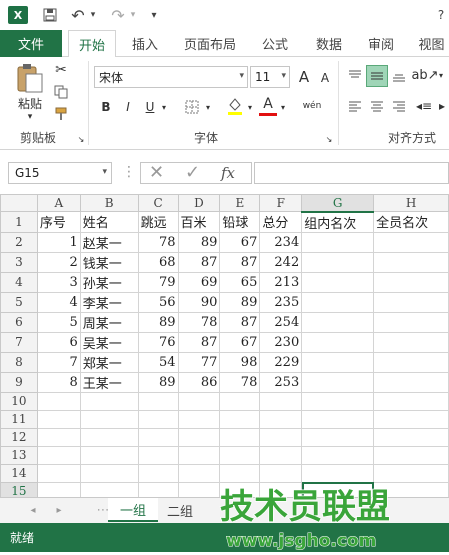 The image size is (449, 555). I want to click on cell-d4: 69, so click(199, 282).